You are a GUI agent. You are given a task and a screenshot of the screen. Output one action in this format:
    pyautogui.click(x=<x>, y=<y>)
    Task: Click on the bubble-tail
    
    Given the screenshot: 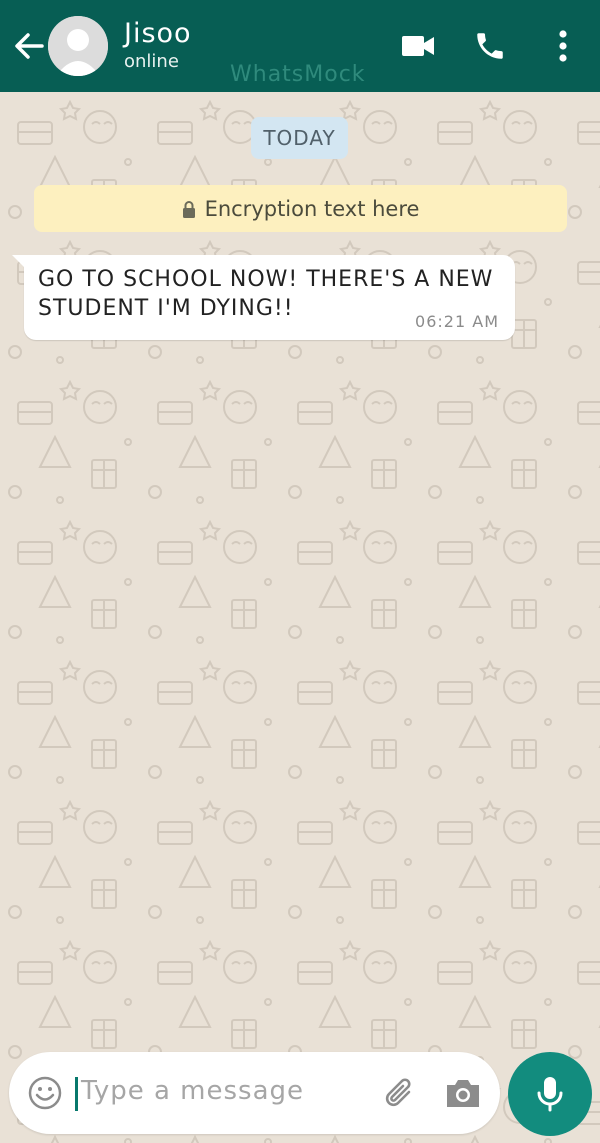 What is the action you would take?
    pyautogui.click(x=19, y=262)
    